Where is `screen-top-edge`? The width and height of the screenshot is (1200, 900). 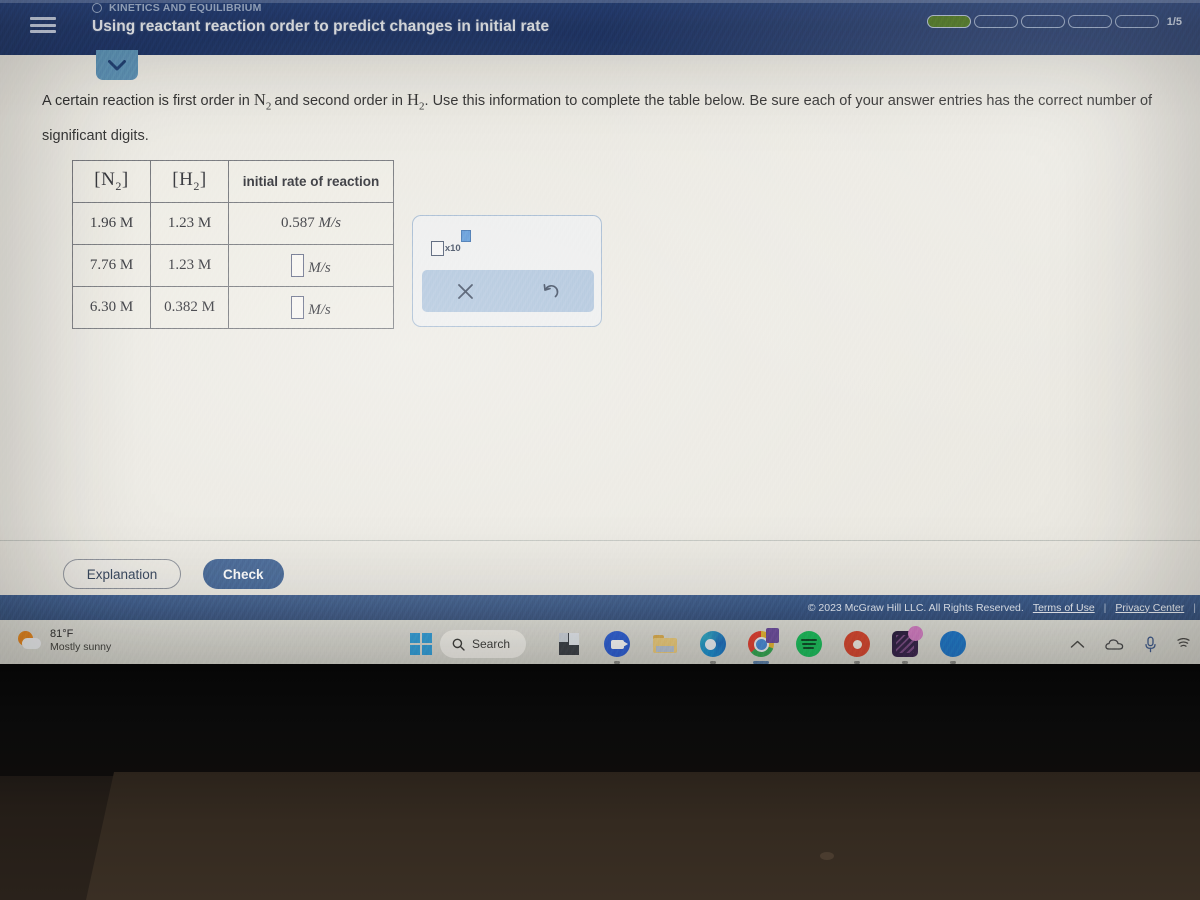
screen-top-edge is located at coordinates (600, 1).